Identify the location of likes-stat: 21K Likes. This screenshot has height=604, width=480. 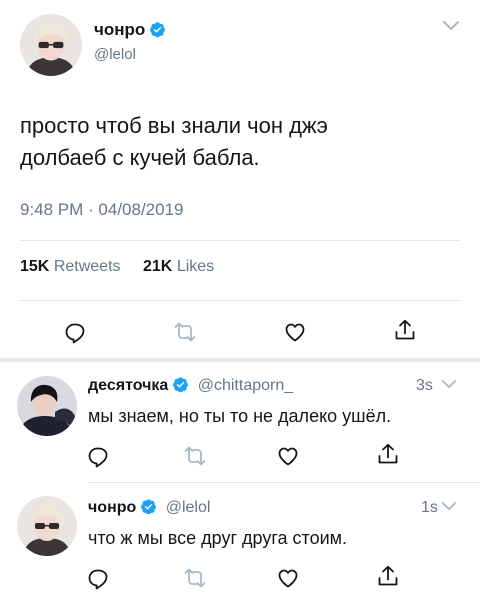
(178, 267).